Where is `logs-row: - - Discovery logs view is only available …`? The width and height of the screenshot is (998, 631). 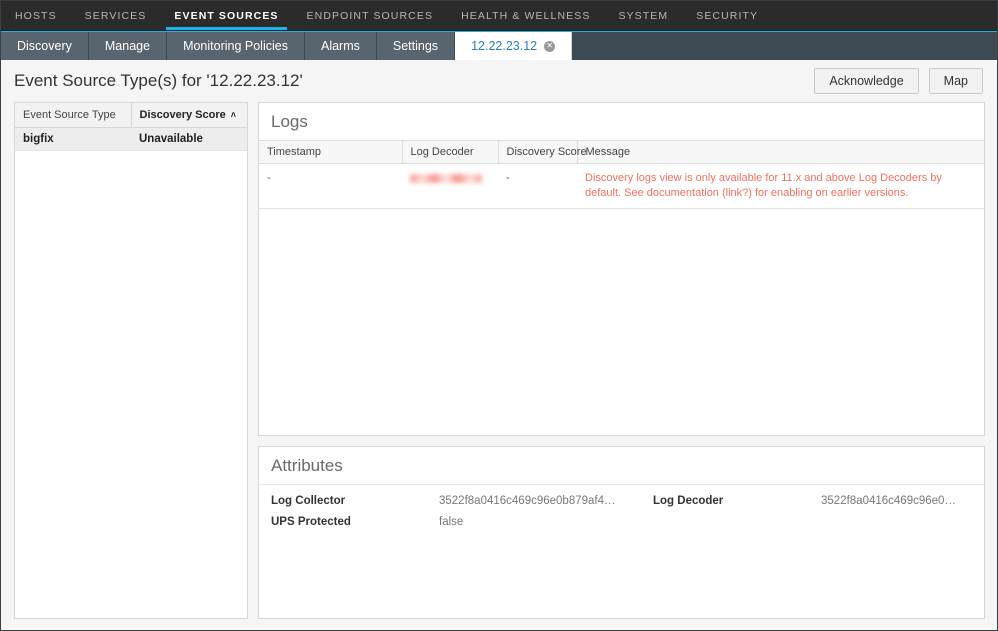
logs-row: - - Discovery logs view is only available … is located at coordinates (621, 186).